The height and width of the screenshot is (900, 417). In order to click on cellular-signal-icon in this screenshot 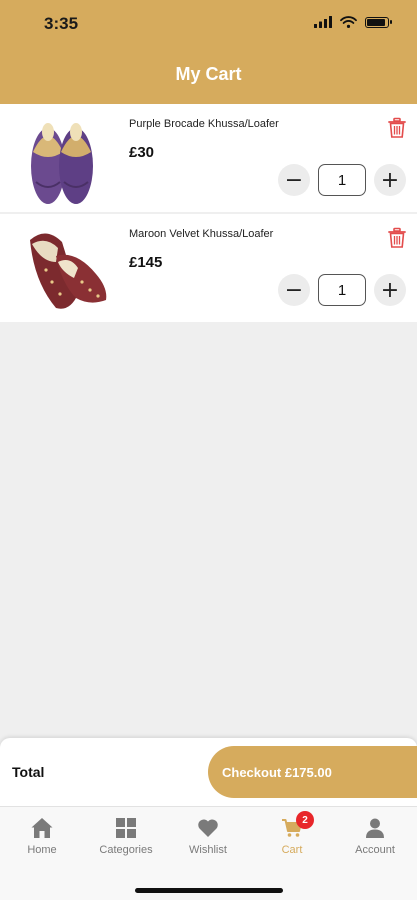, I will do `click(323, 22)`.